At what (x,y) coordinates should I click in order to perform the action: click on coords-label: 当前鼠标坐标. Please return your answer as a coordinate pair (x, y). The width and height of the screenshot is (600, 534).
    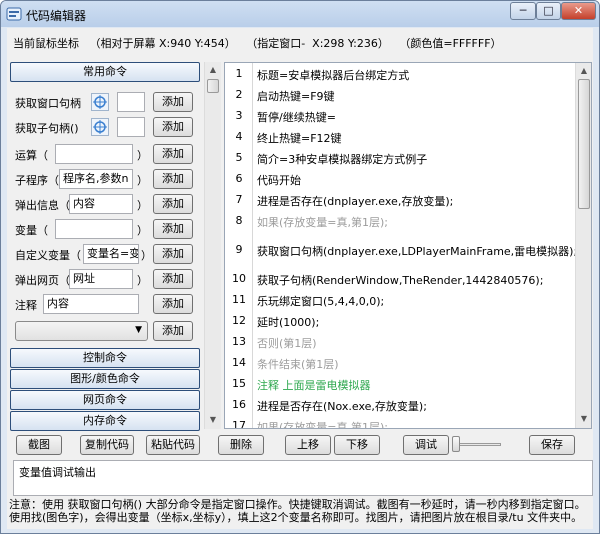
    Looking at the image, I should click on (46, 43).